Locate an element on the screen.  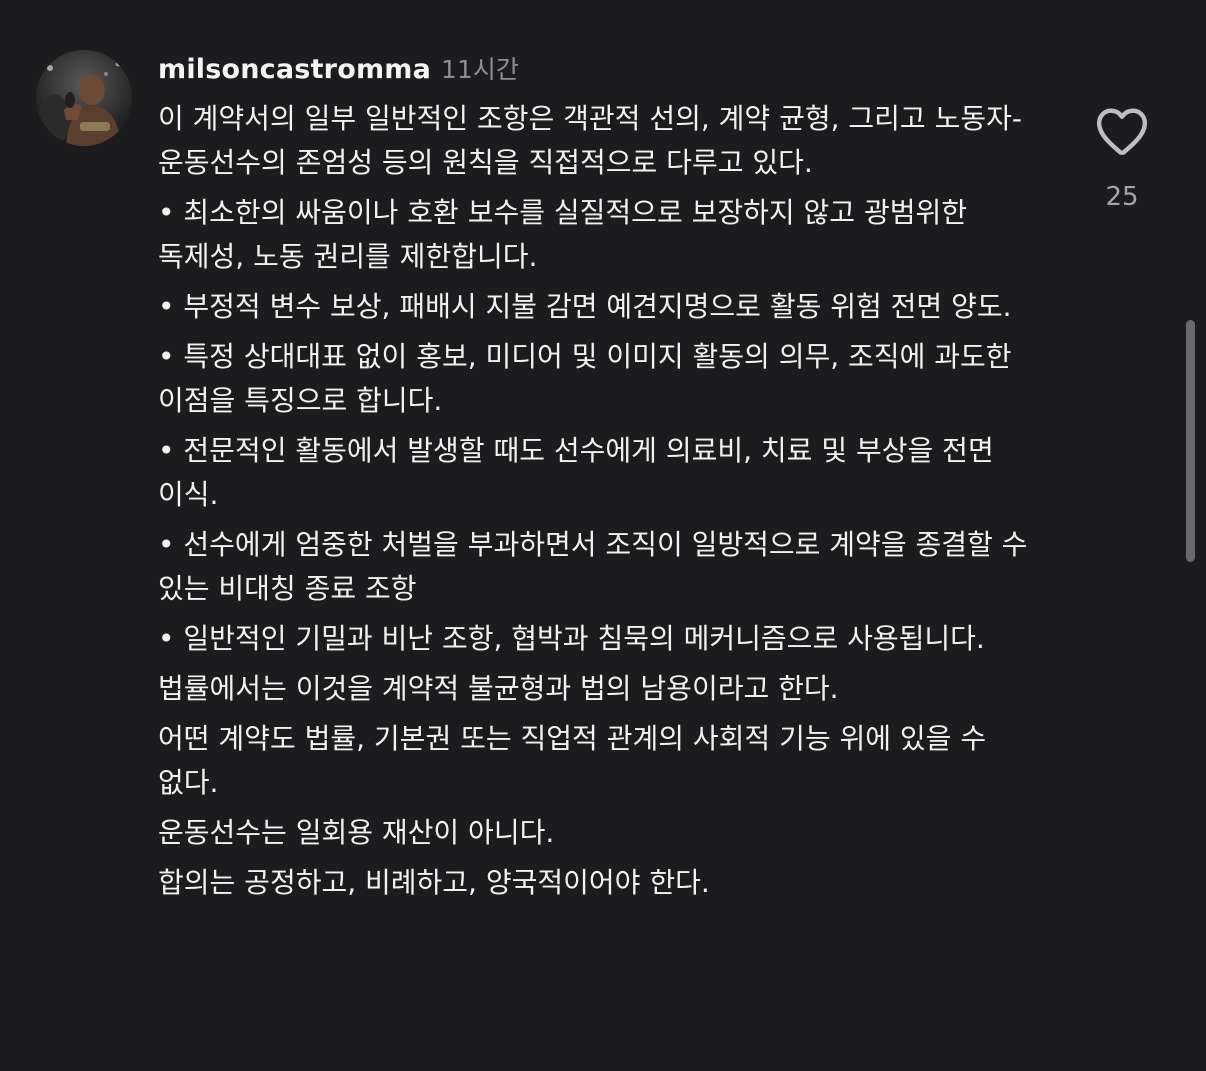
comment-paragraph: 합의는 공정하고, 비례하고, 양국적이어야 한다. is located at coordinates (434, 882).